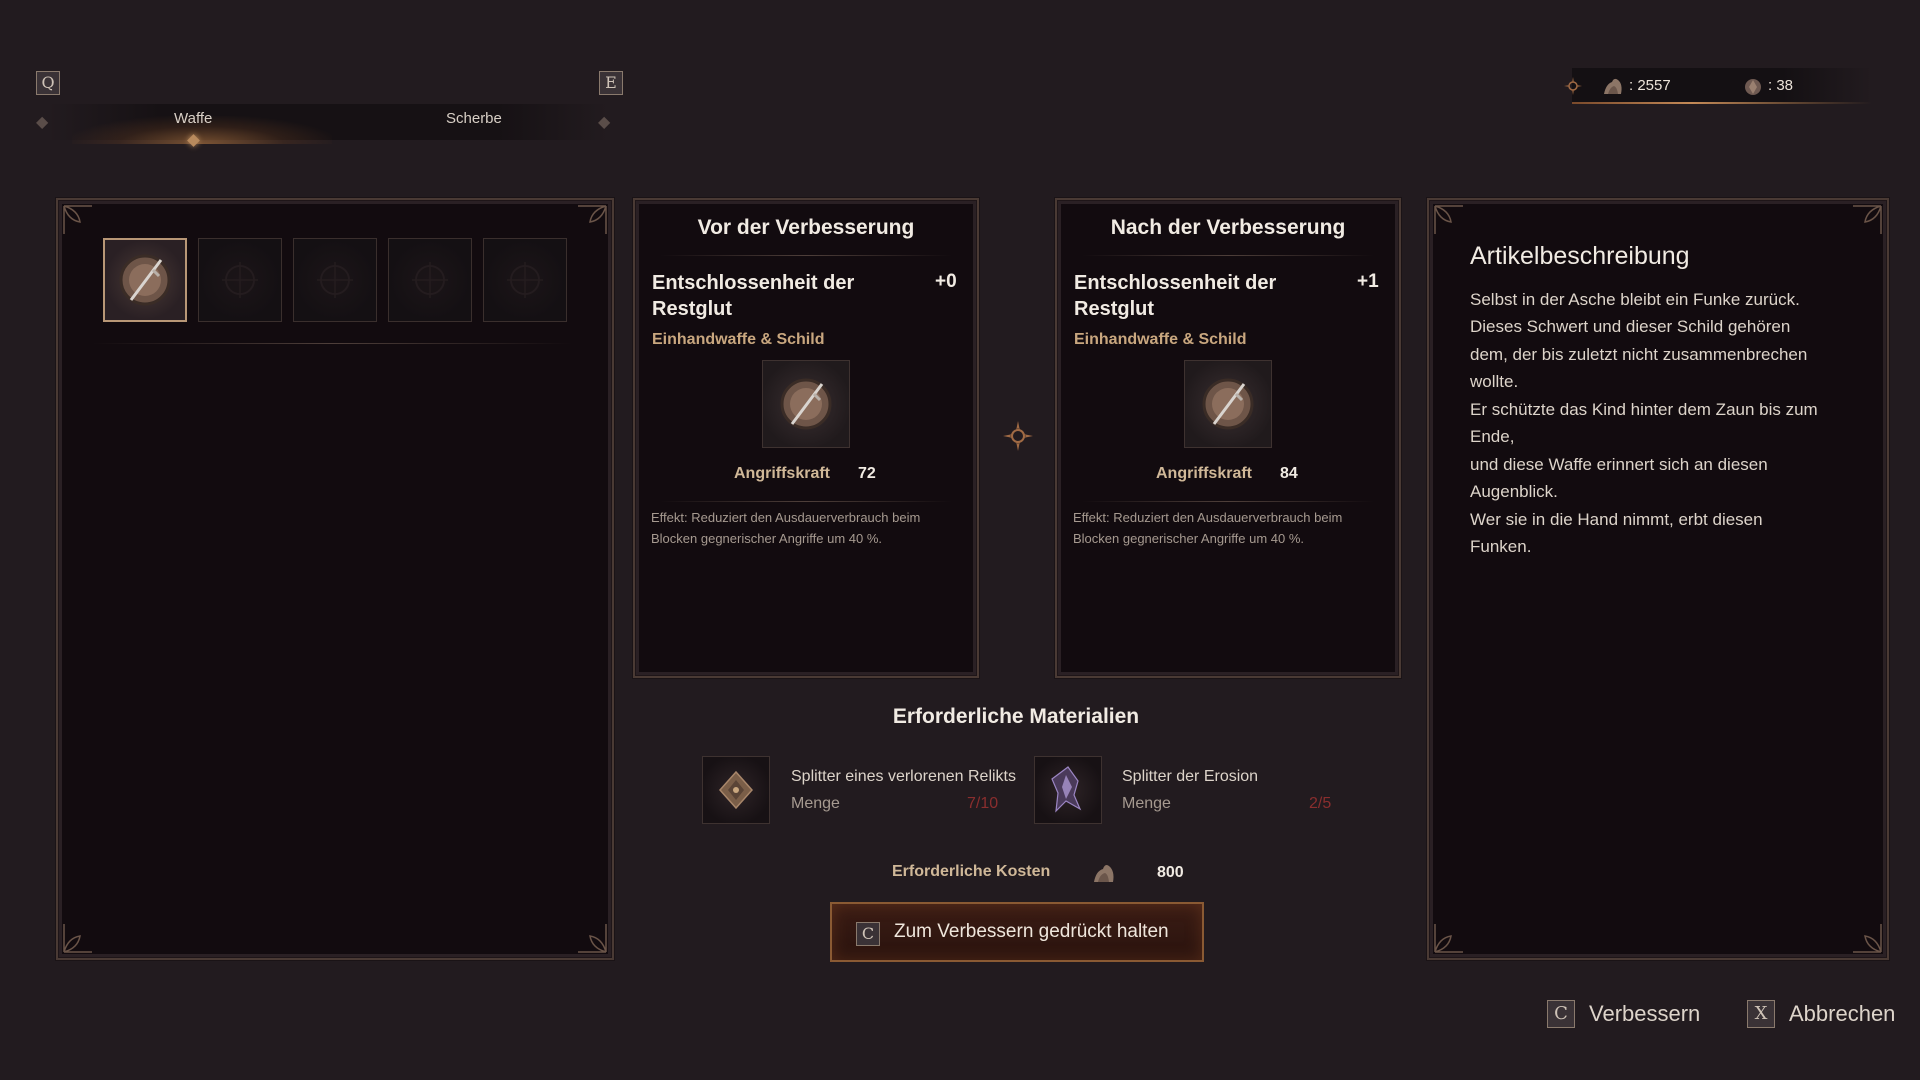  Describe the element at coordinates (1580, 256) in the screenshot. I see `description-title: Artikelbeschreibung` at that location.